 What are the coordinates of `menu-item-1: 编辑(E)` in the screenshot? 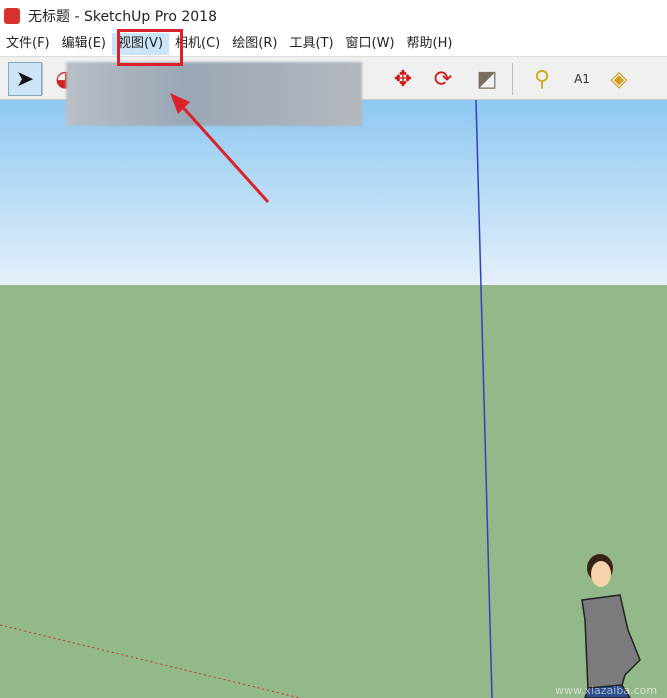 It's located at (84, 44).